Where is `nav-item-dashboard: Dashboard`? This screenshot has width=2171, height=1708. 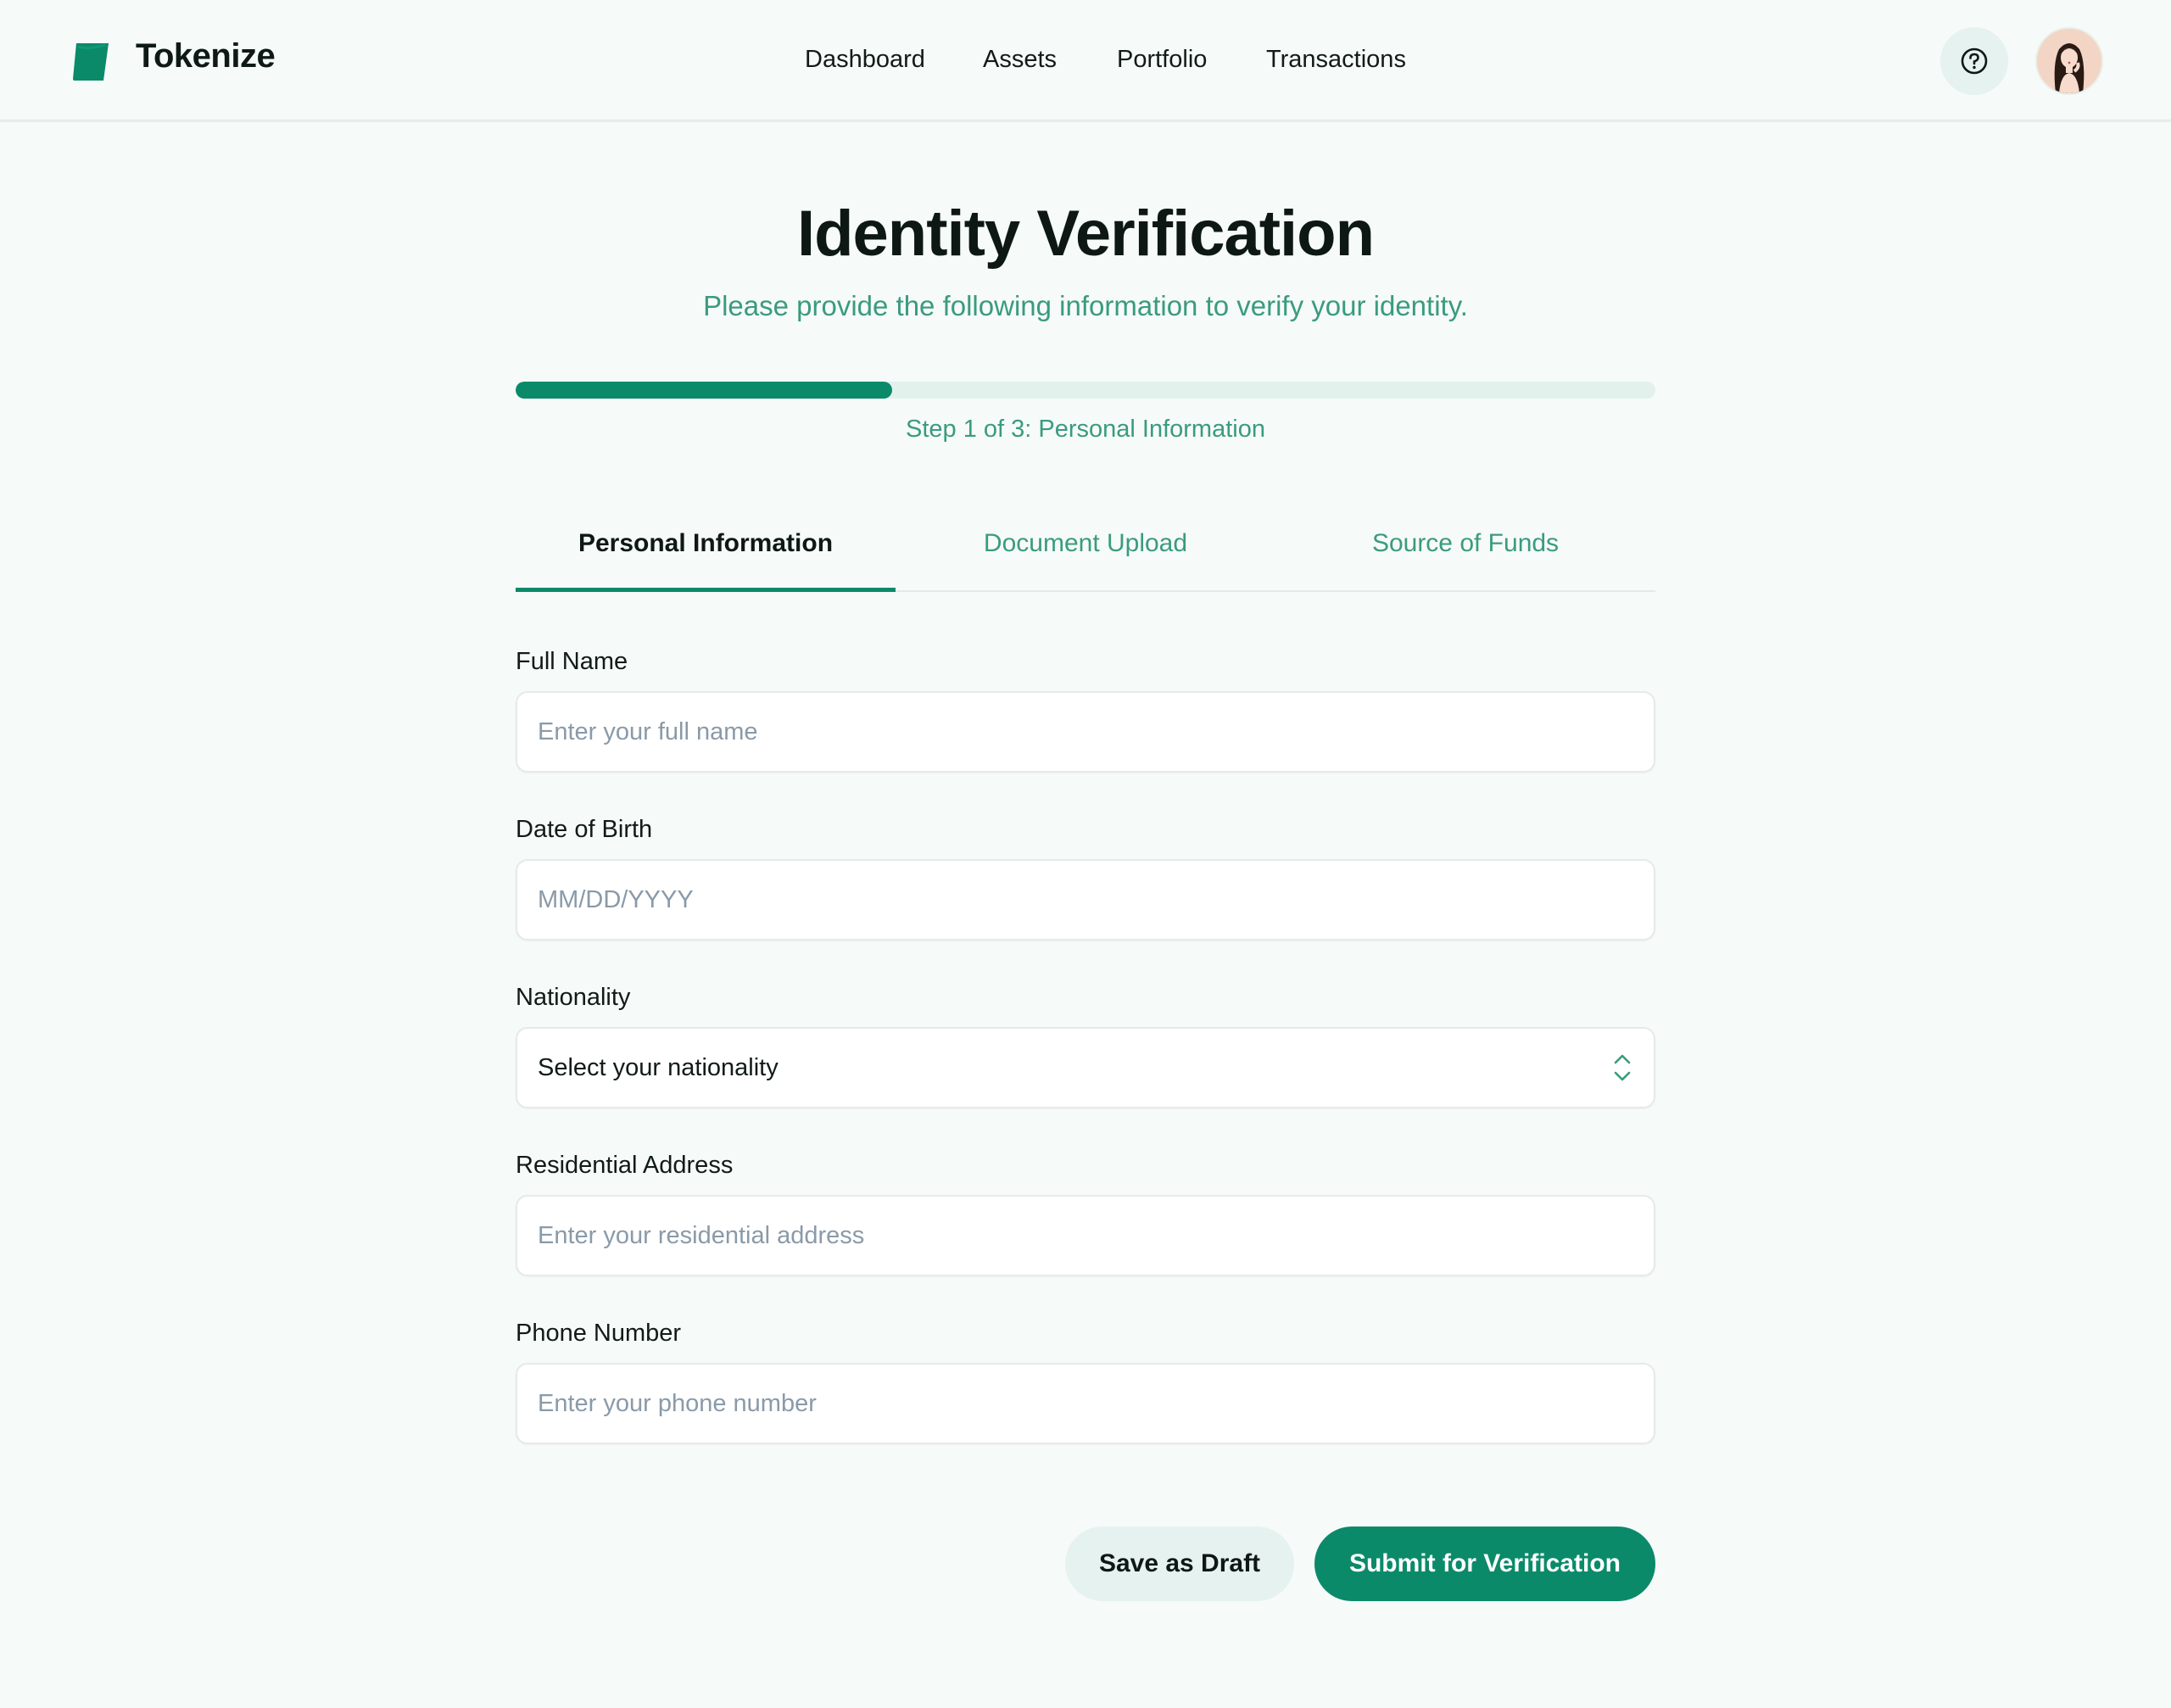 nav-item-dashboard: Dashboard is located at coordinates (865, 60).